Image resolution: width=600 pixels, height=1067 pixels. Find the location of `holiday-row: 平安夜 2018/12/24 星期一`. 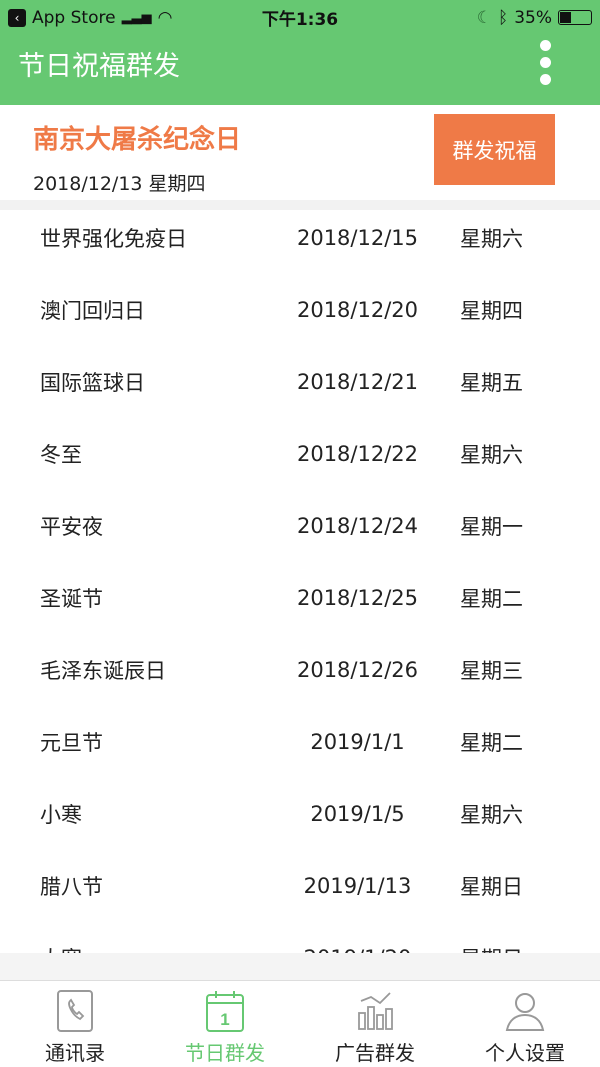

holiday-row: 平安夜 2018/12/24 星期一 is located at coordinates (300, 526).